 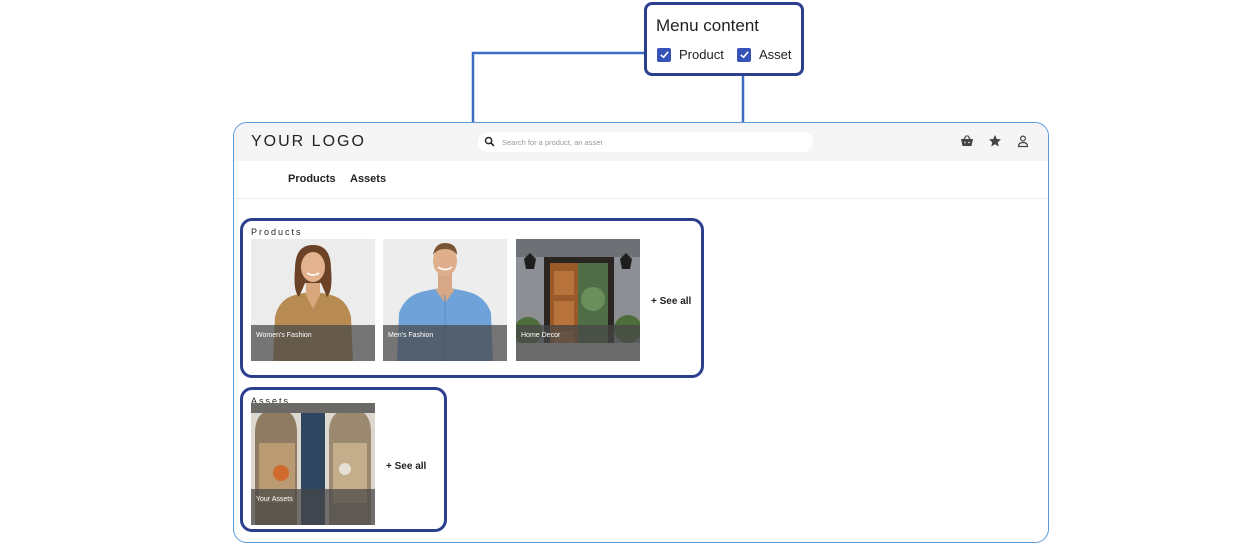 What do you see at coordinates (724, 39) in the screenshot?
I see `menu-content-panel: Menu content Product Asset` at bounding box center [724, 39].